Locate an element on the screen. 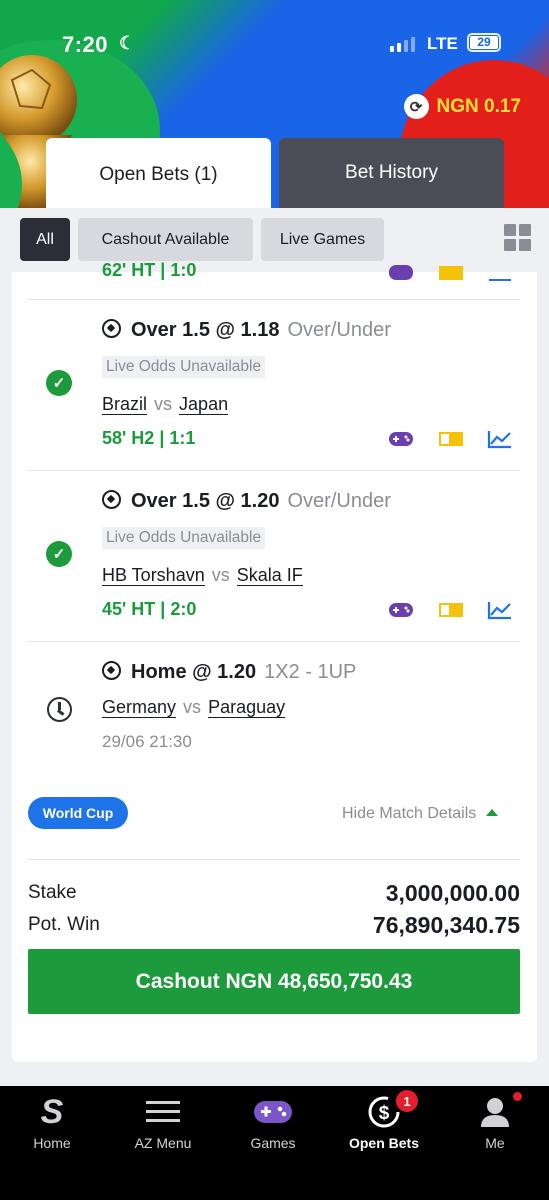  nav-games: Games is located at coordinates (273, 1126).